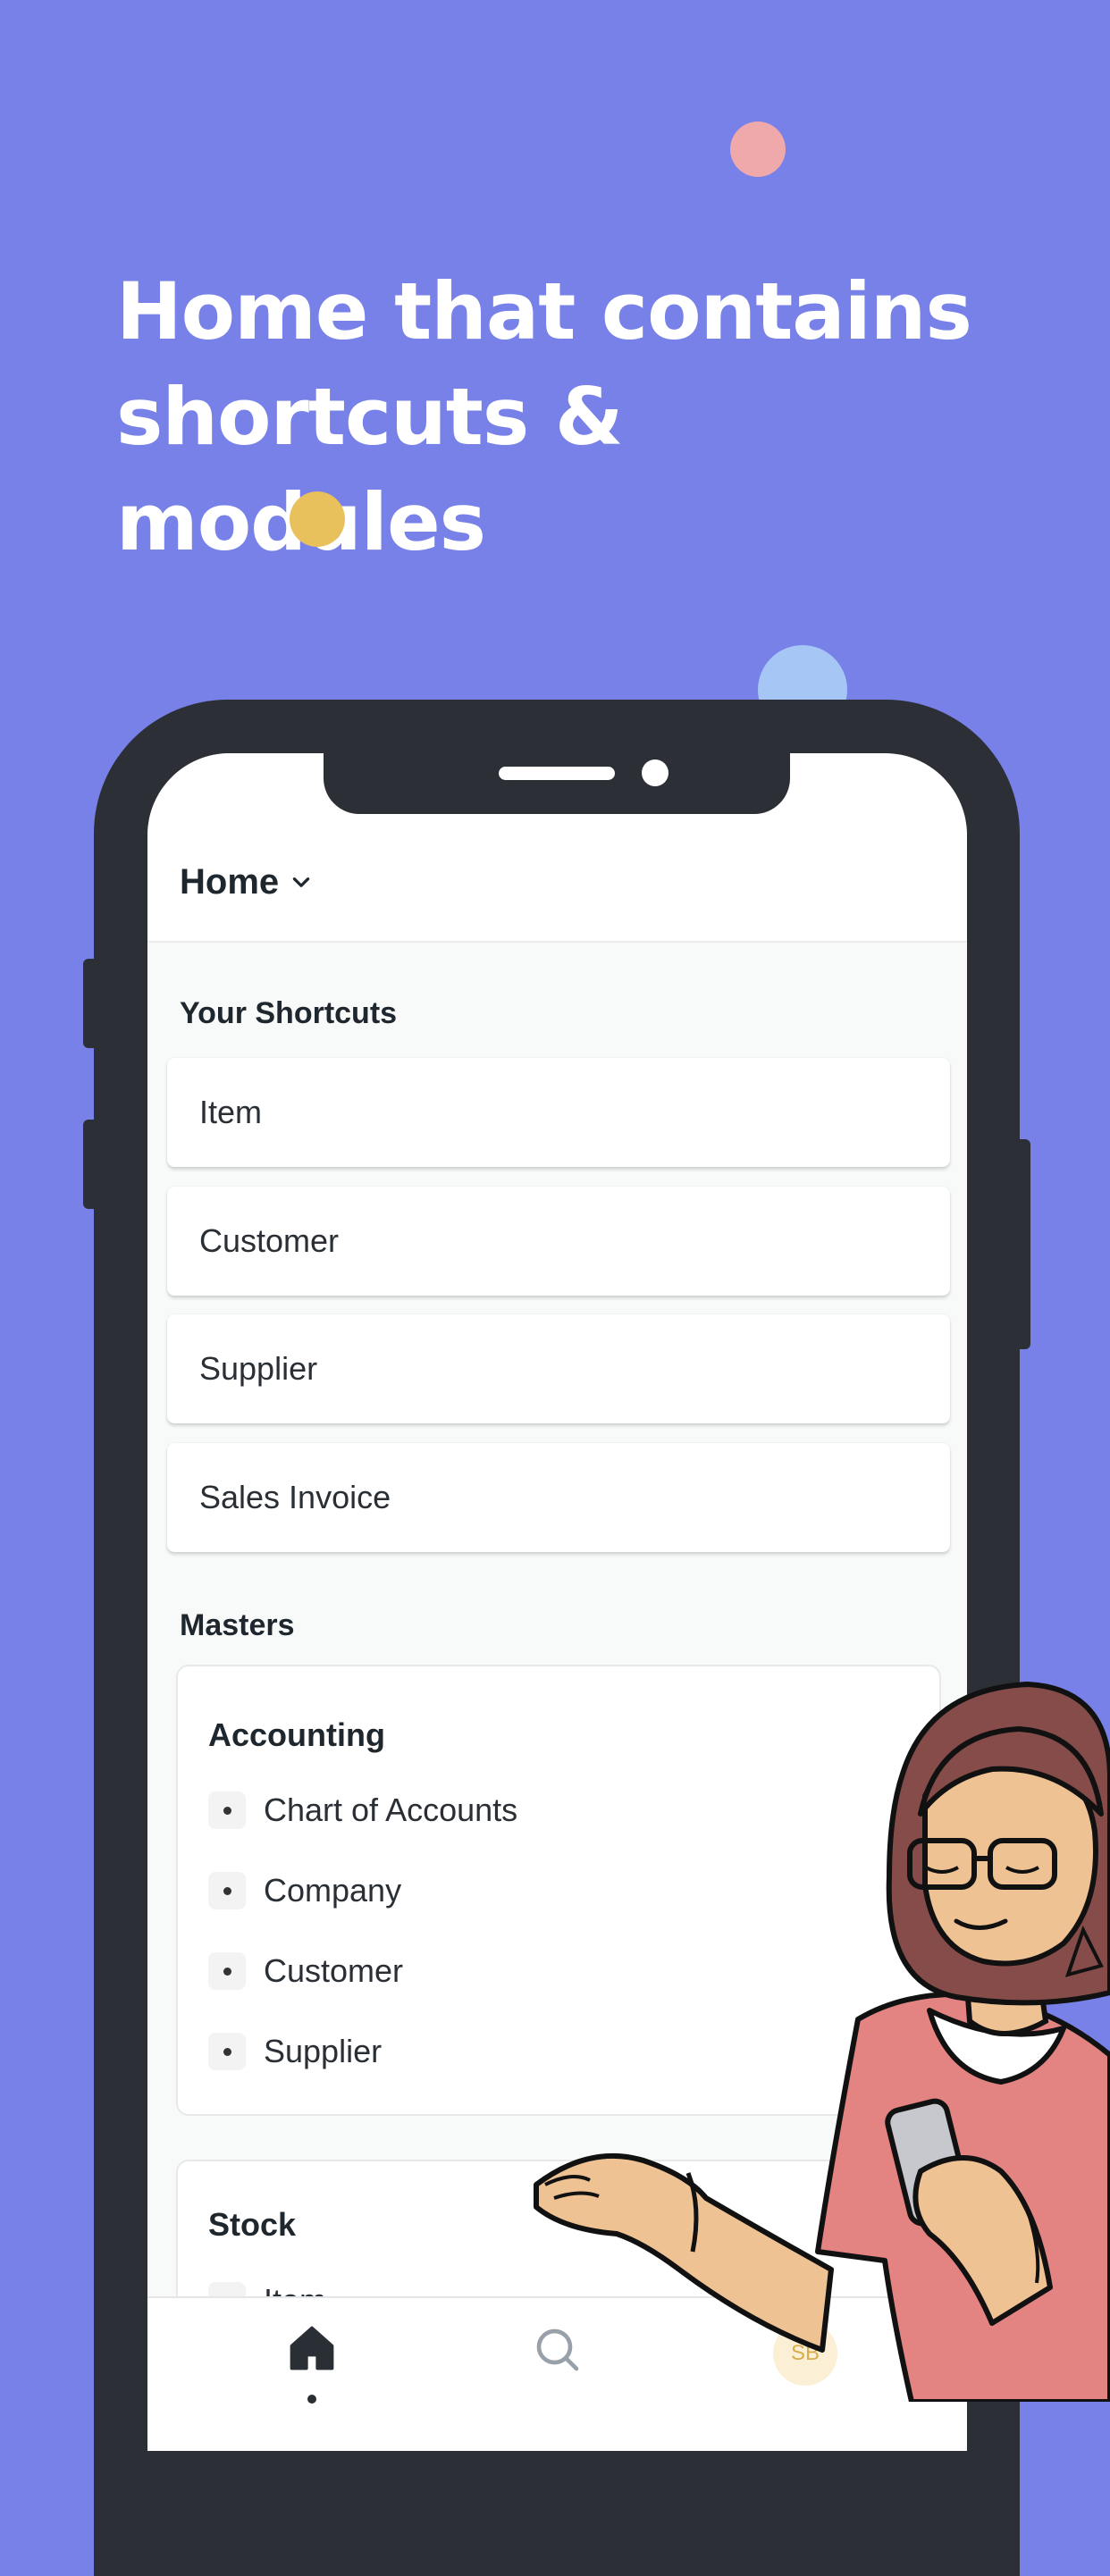 The width and height of the screenshot is (1110, 2576). Describe the element at coordinates (317, 519) in the screenshot. I see `decorative-dot-yellow` at that location.